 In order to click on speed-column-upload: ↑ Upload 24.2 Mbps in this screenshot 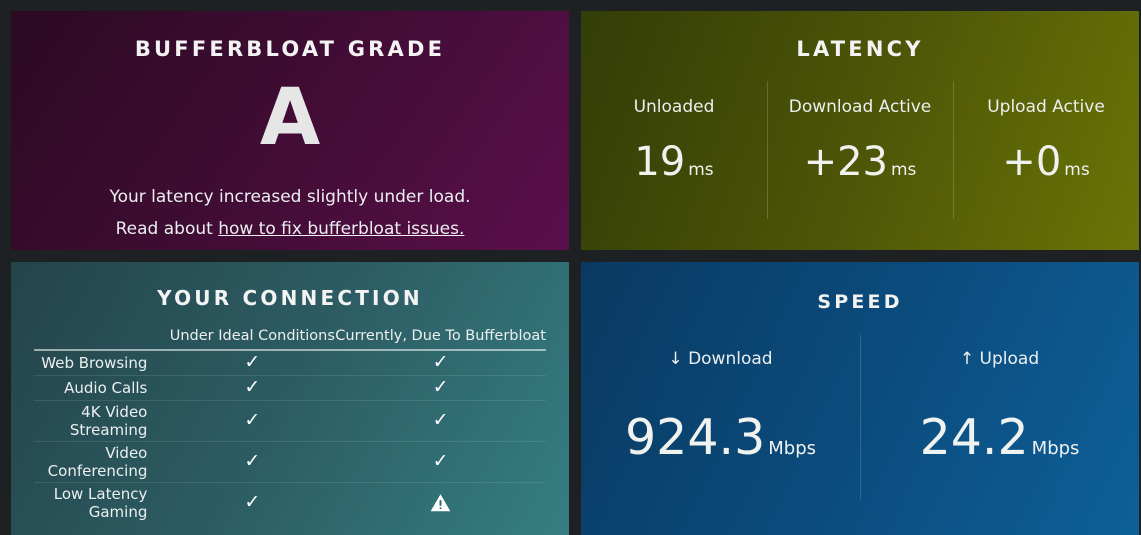, I will do `click(999, 430)`.